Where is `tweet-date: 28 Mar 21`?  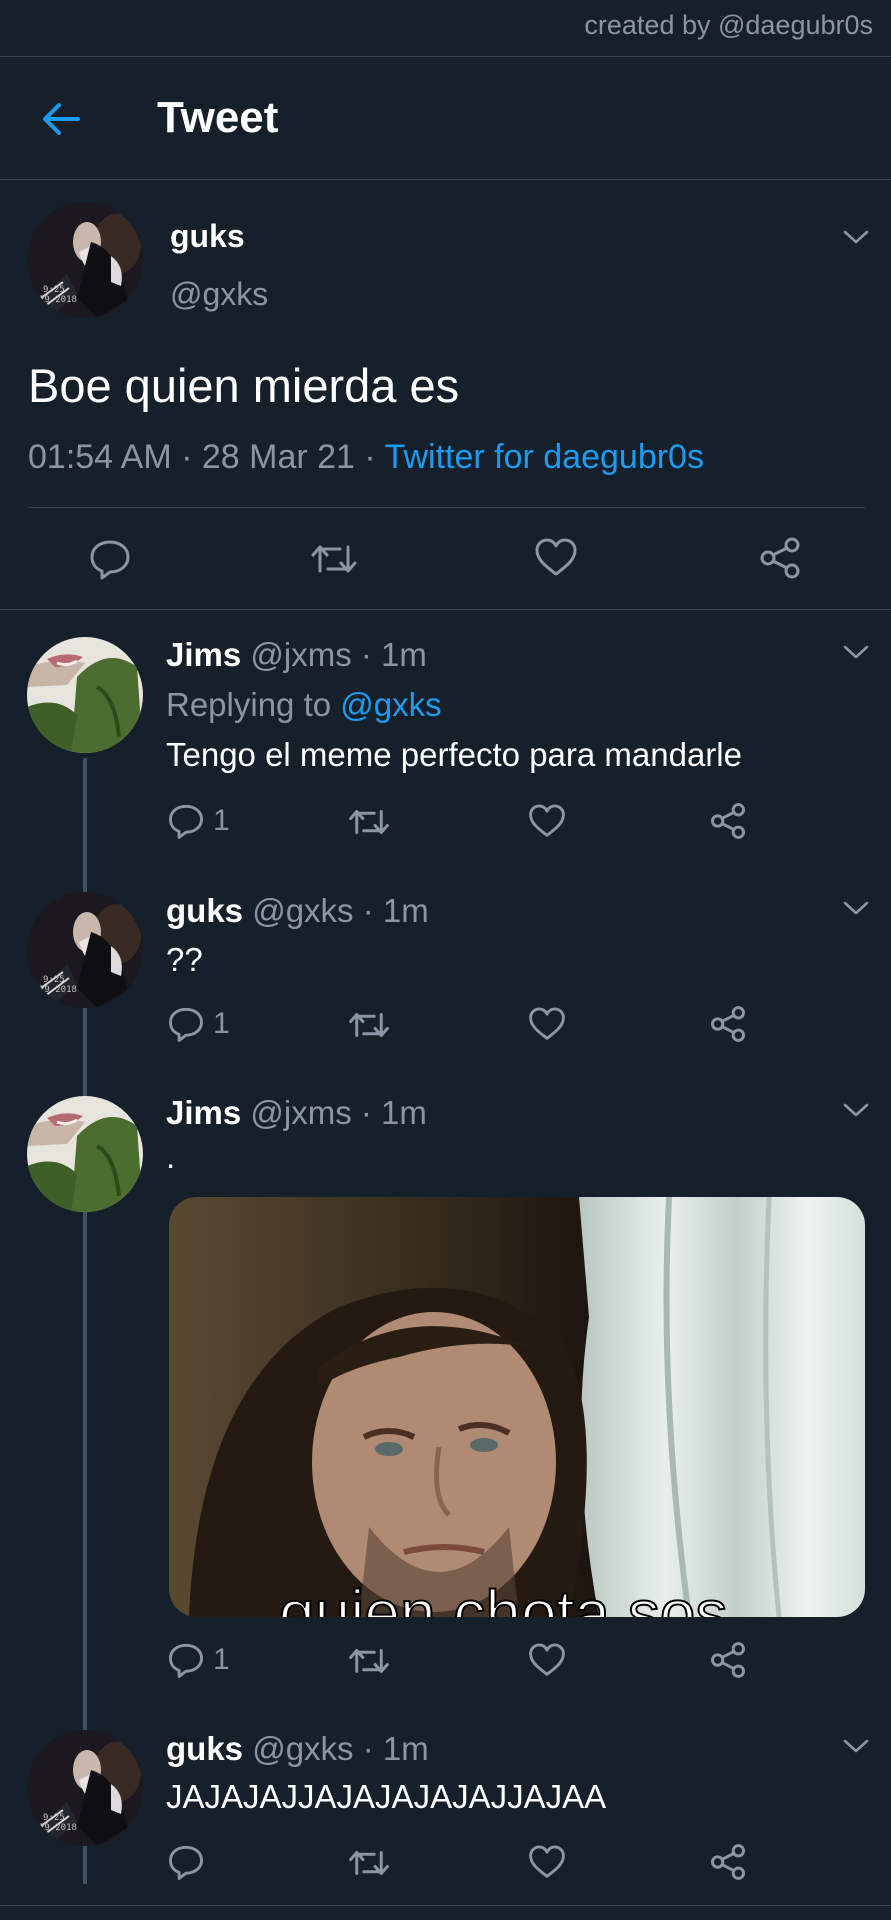
tweet-date: 28 Mar 21 is located at coordinates (278, 457).